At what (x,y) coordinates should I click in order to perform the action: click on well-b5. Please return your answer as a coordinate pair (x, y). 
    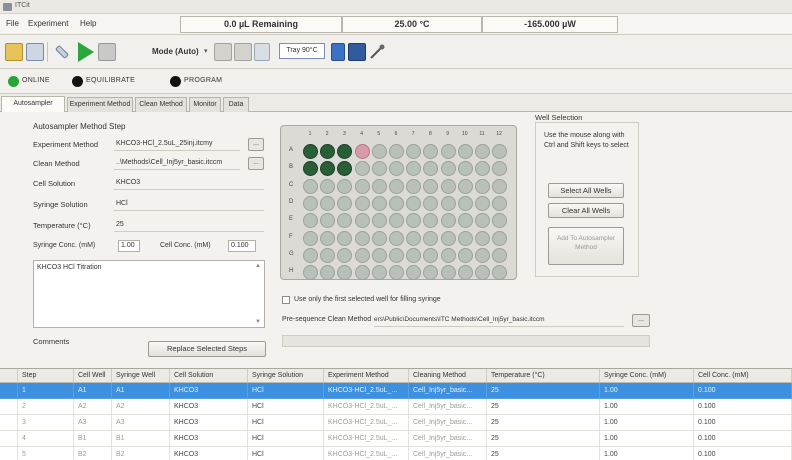
    Looking at the image, I should click on (379, 169).